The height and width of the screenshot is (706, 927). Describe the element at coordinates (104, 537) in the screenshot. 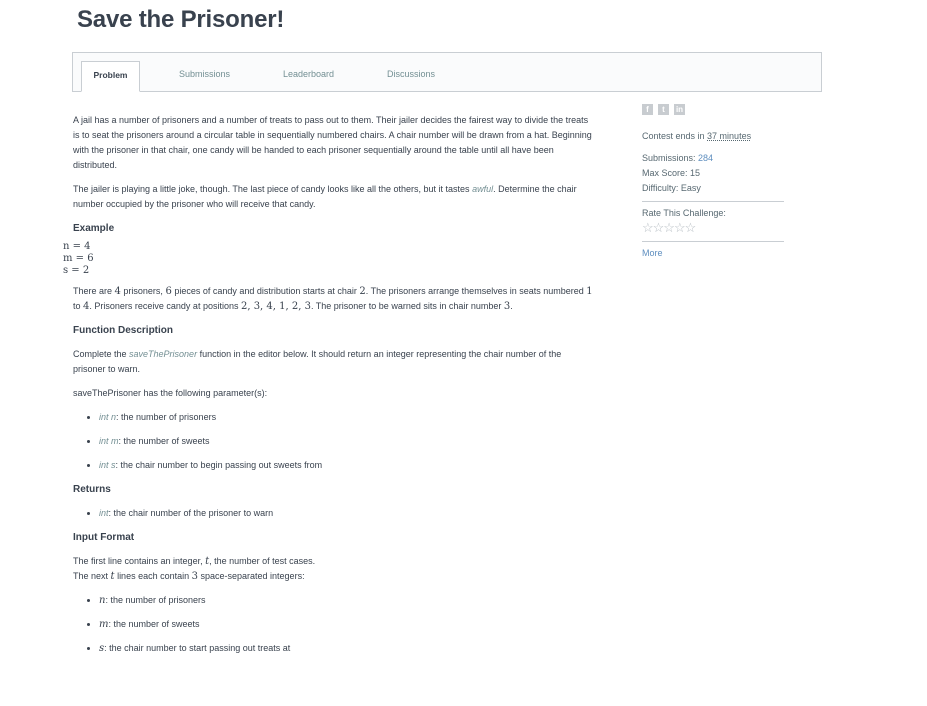

I see `input-format-heading: Input Format` at that location.